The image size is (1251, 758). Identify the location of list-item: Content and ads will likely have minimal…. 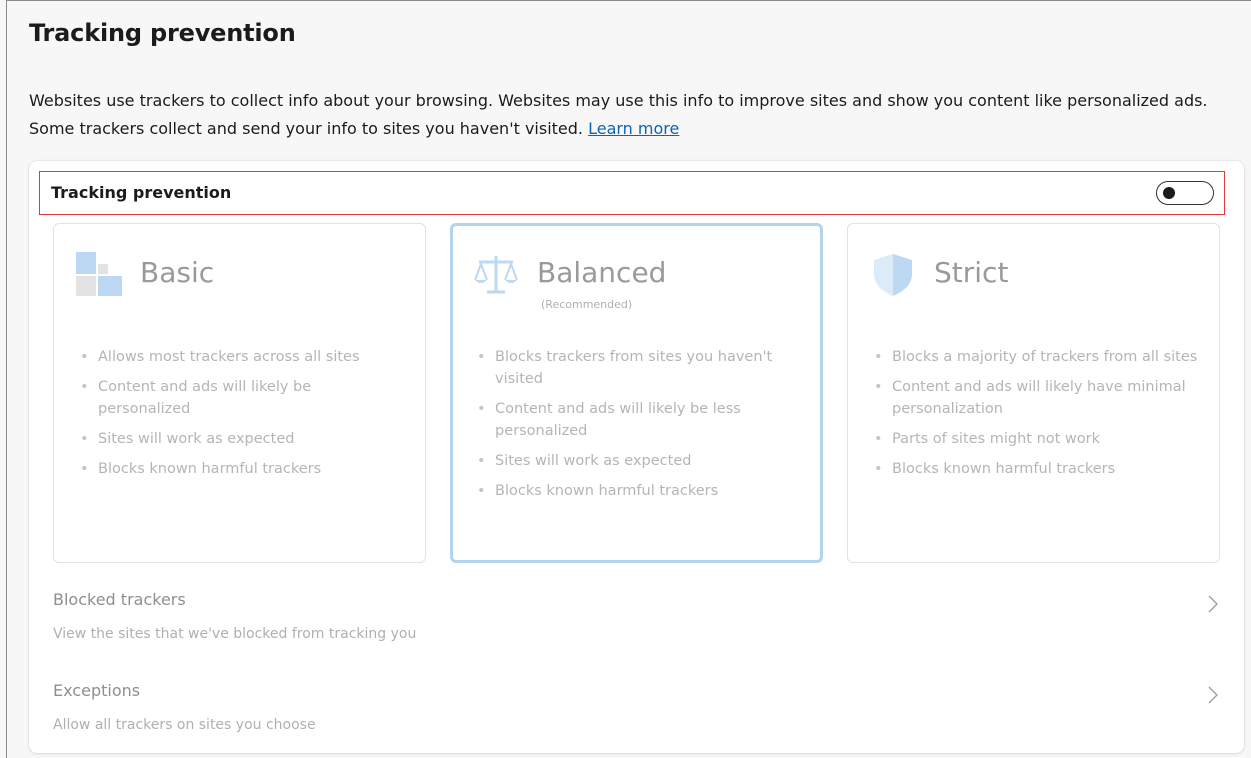
(1035, 398).